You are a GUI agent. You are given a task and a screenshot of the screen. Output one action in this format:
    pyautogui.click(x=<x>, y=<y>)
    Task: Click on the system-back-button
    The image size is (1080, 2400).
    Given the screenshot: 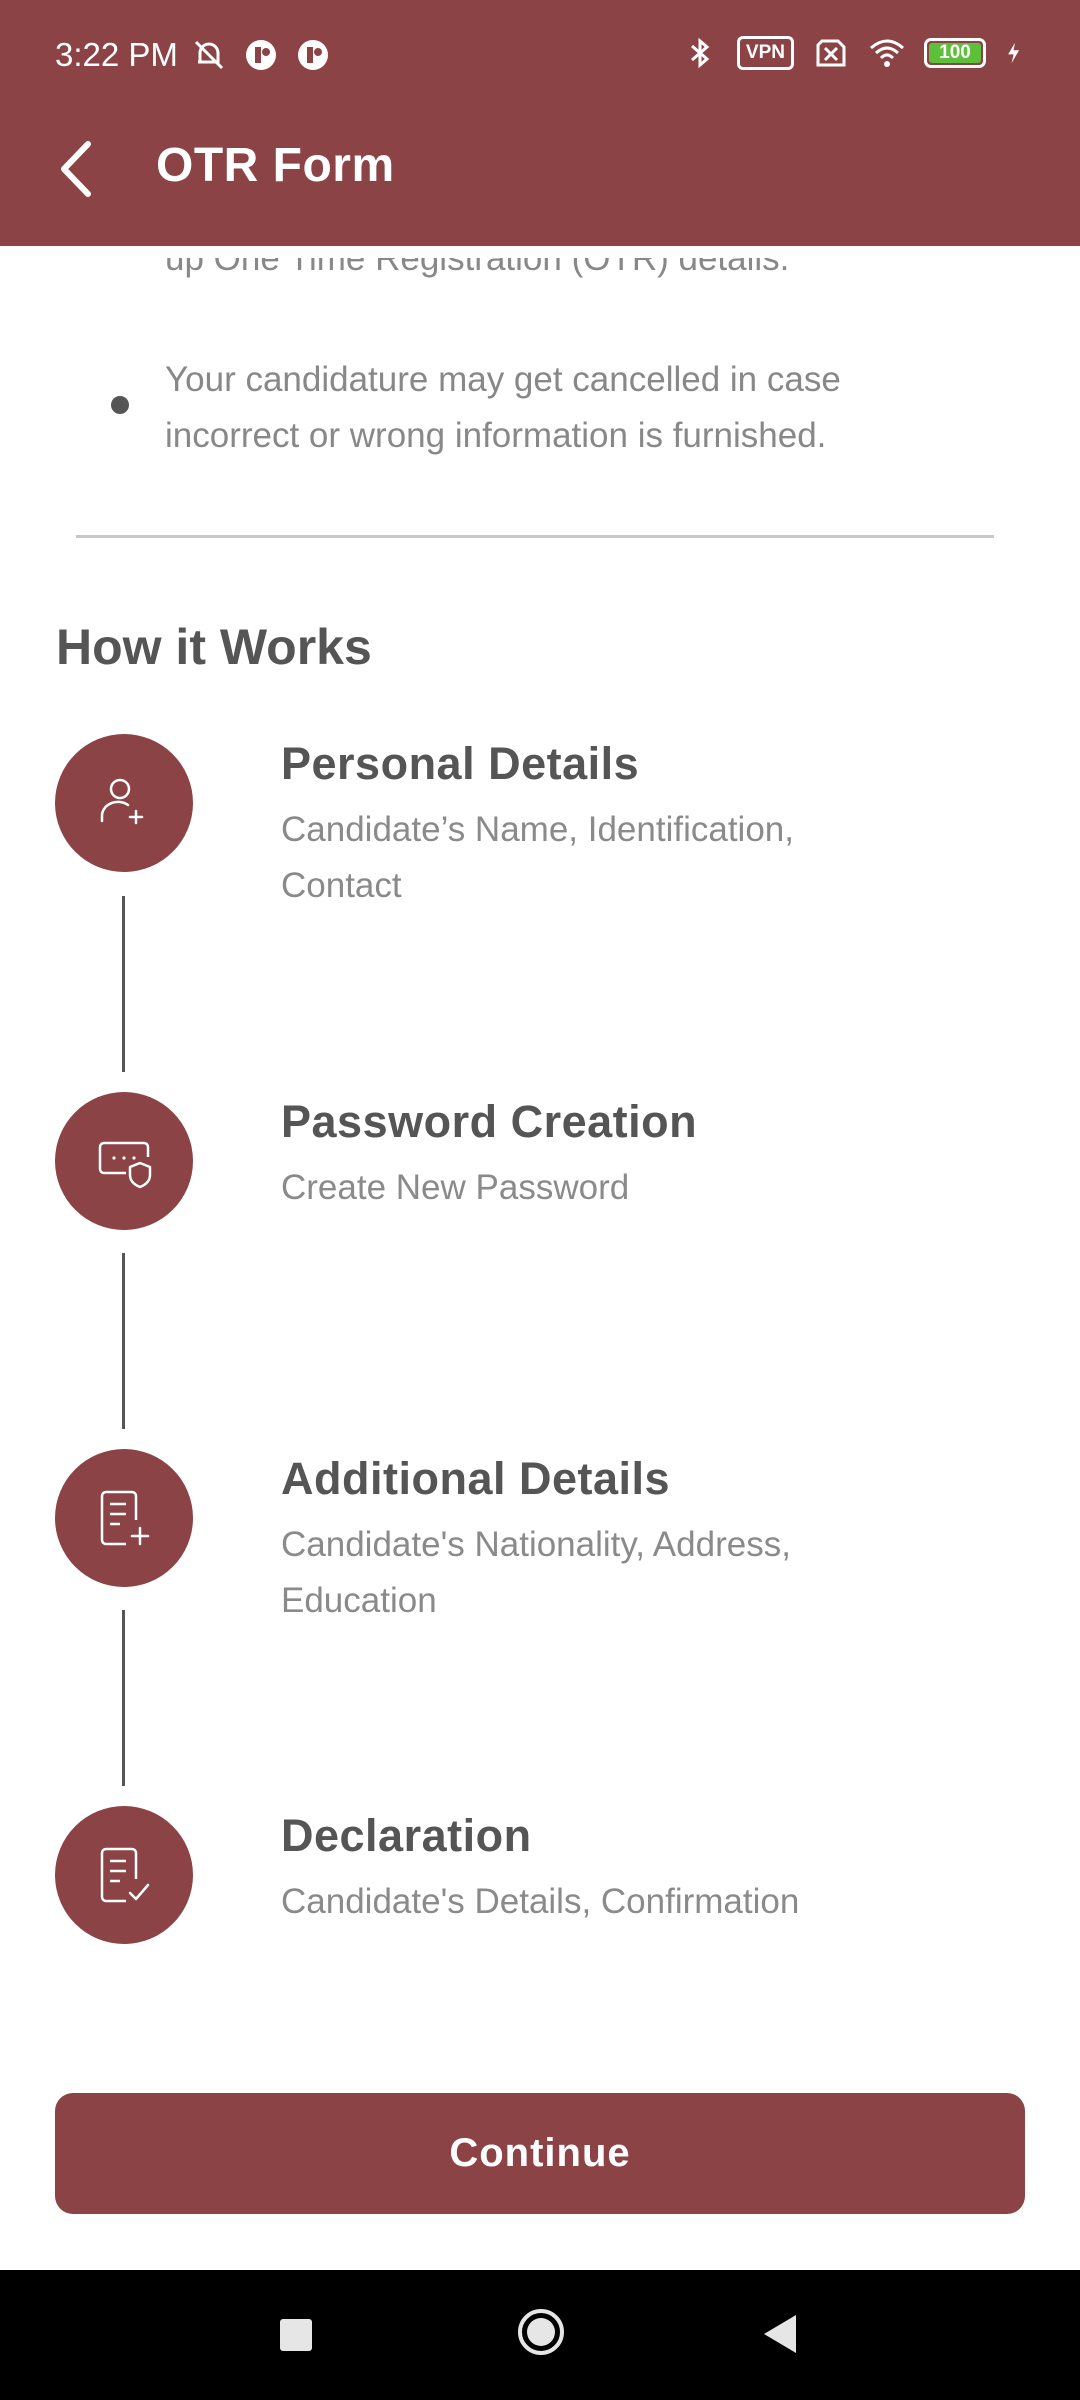 What is the action you would take?
    pyautogui.click(x=781, y=2334)
    